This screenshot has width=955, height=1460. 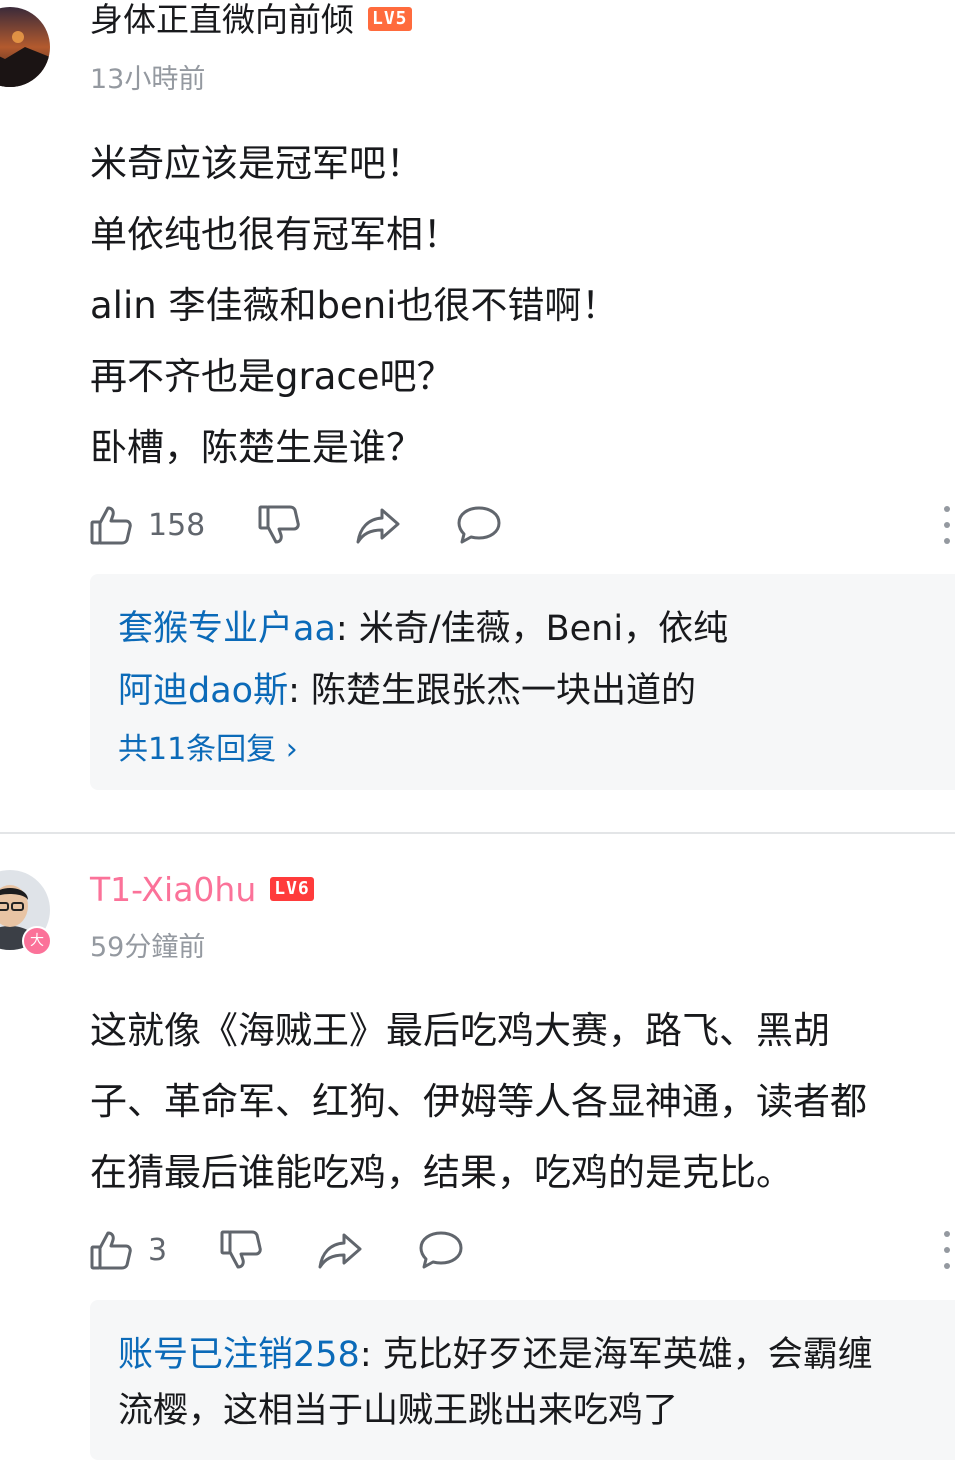 What do you see at coordinates (251, 20) in the screenshot?
I see `username: 身体正直微向前倾 LV5` at bounding box center [251, 20].